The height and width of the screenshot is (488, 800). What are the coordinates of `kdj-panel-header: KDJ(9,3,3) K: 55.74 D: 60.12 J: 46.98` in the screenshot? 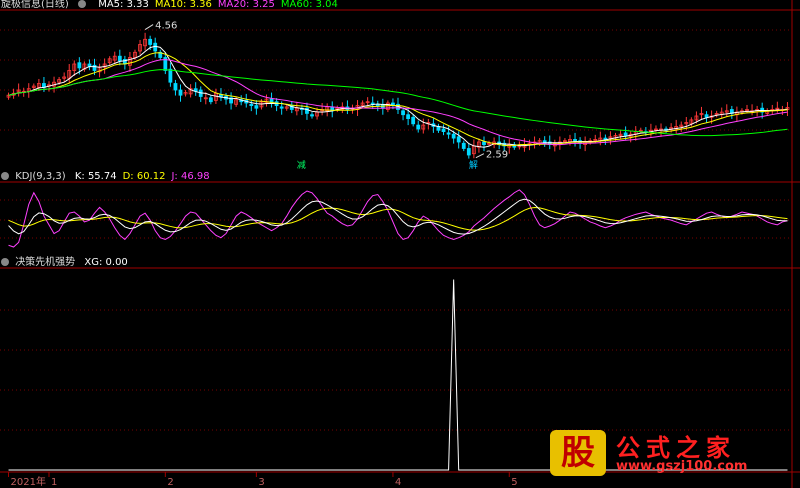 It's located at (105, 177).